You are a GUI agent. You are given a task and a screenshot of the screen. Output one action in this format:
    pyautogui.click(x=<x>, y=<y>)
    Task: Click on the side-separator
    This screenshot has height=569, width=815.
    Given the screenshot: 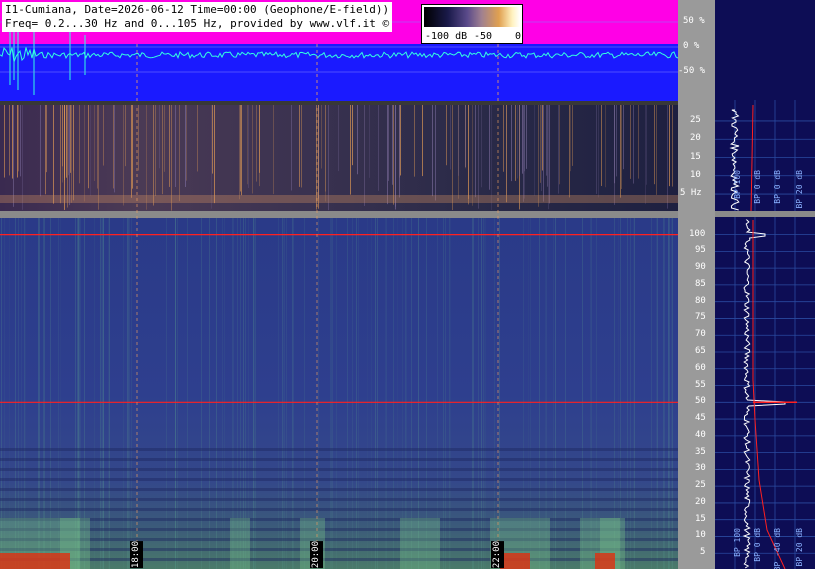 What is the action you would take?
    pyautogui.click(x=765, y=214)
    